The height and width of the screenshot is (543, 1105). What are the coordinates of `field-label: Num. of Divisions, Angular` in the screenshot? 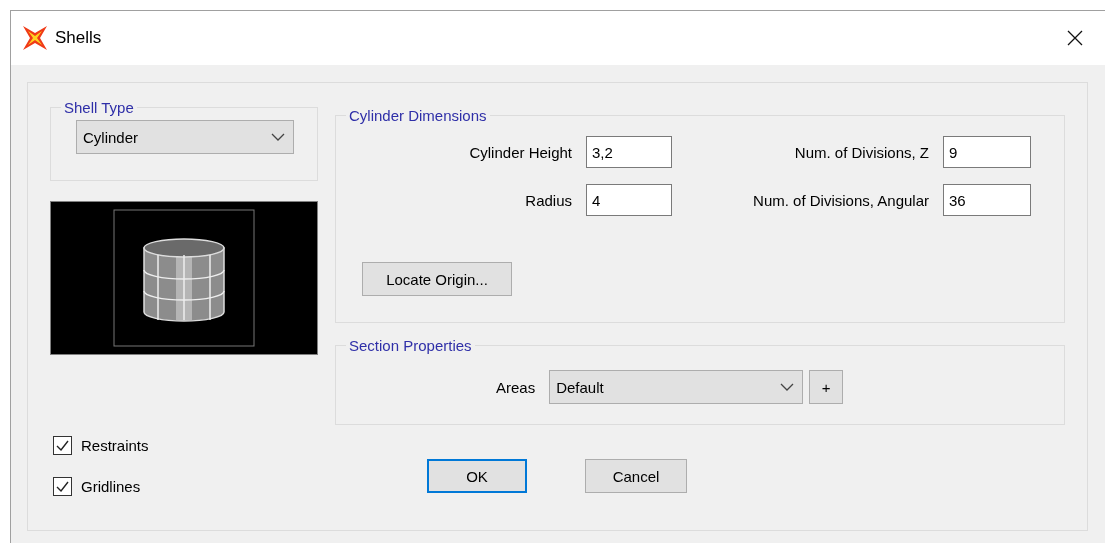 It's located at (840, 200).